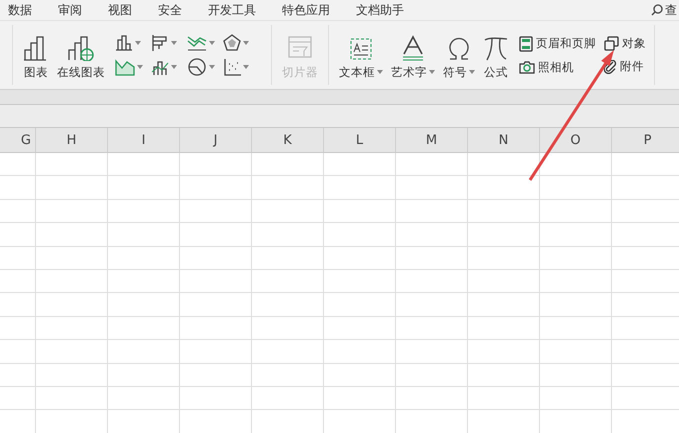  What do you see at coordinates (72, 140) in the screenshot?
I see `column-header: H` at bounding box center [72, 140].